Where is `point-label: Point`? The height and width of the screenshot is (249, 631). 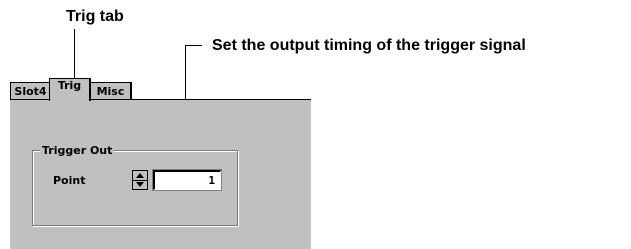
point-label: Point is located at coordinates (69, 180).